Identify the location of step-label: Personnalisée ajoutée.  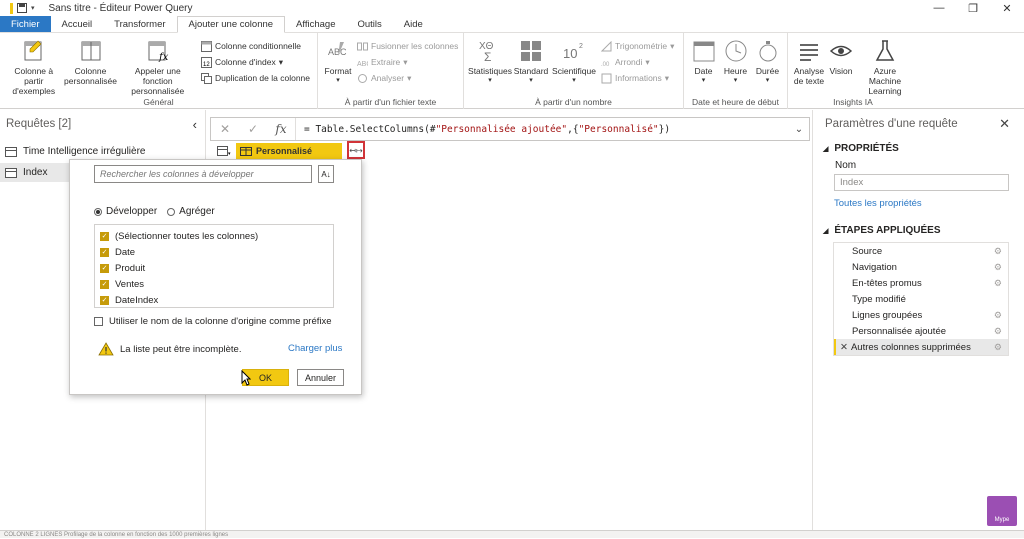
(899, 331).